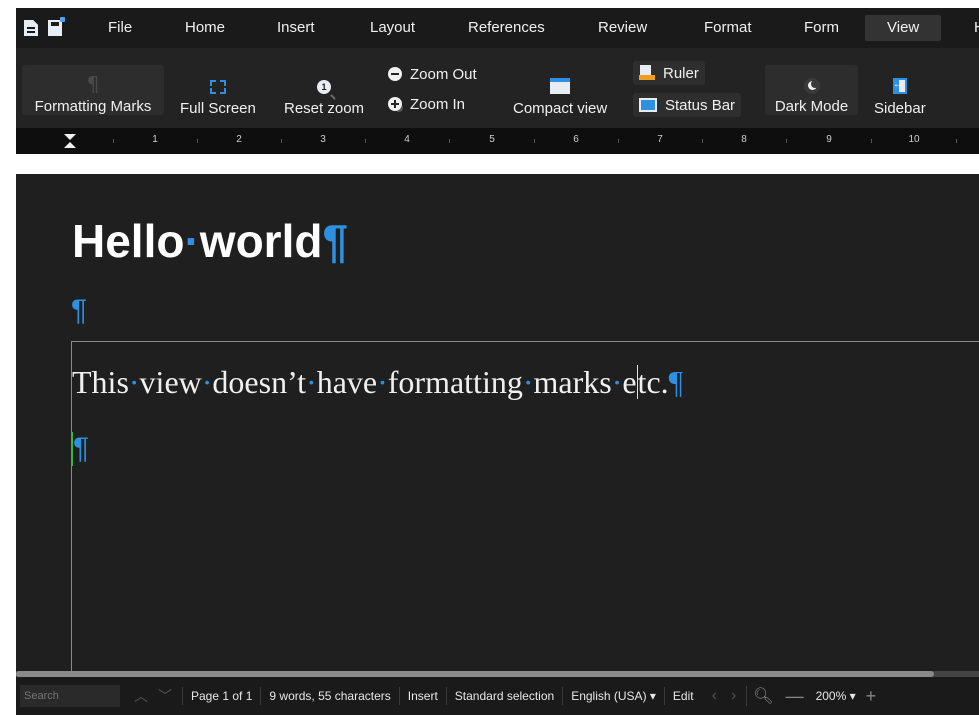 This screenshot has height=715, width=979. What do you see at coordinates (660, 139) in the screenshot?
I see `ruler-number: 7` at bounding box center [660, 139].